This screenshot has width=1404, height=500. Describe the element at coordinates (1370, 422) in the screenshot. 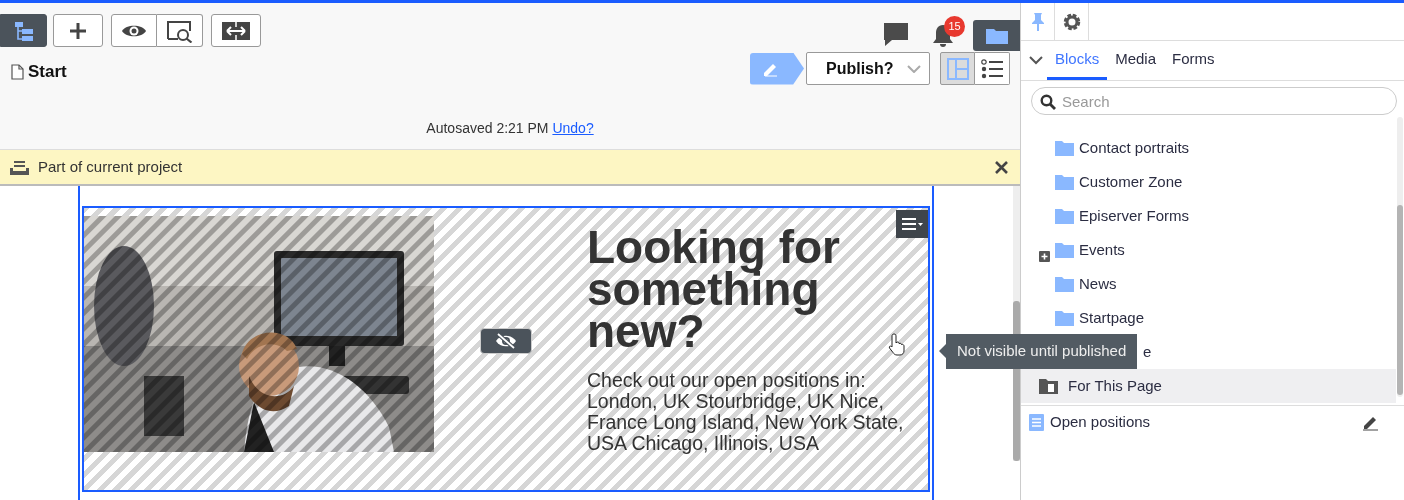

I see `pencil-icon` at that location.